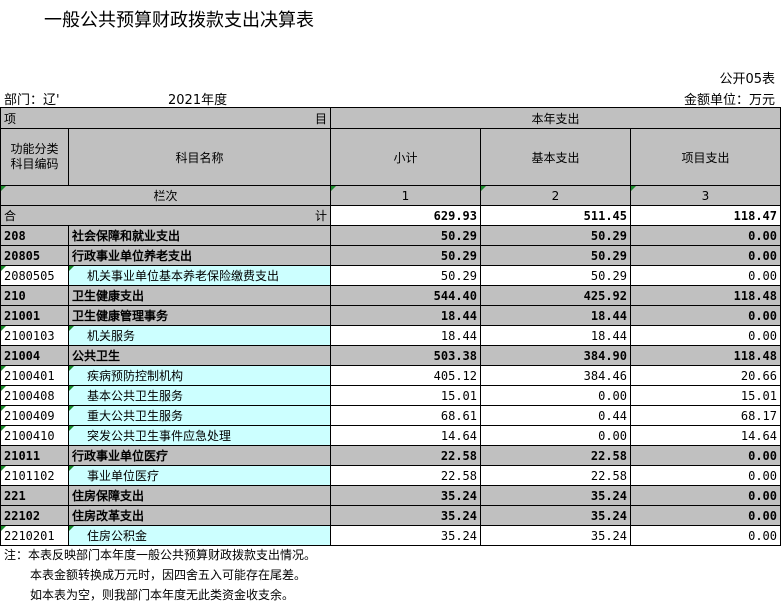 This screenshot has height=605, width=783. Describe the element at coordinates (34, 255) in the screenshot. I see `row-code: 20805` at that location.